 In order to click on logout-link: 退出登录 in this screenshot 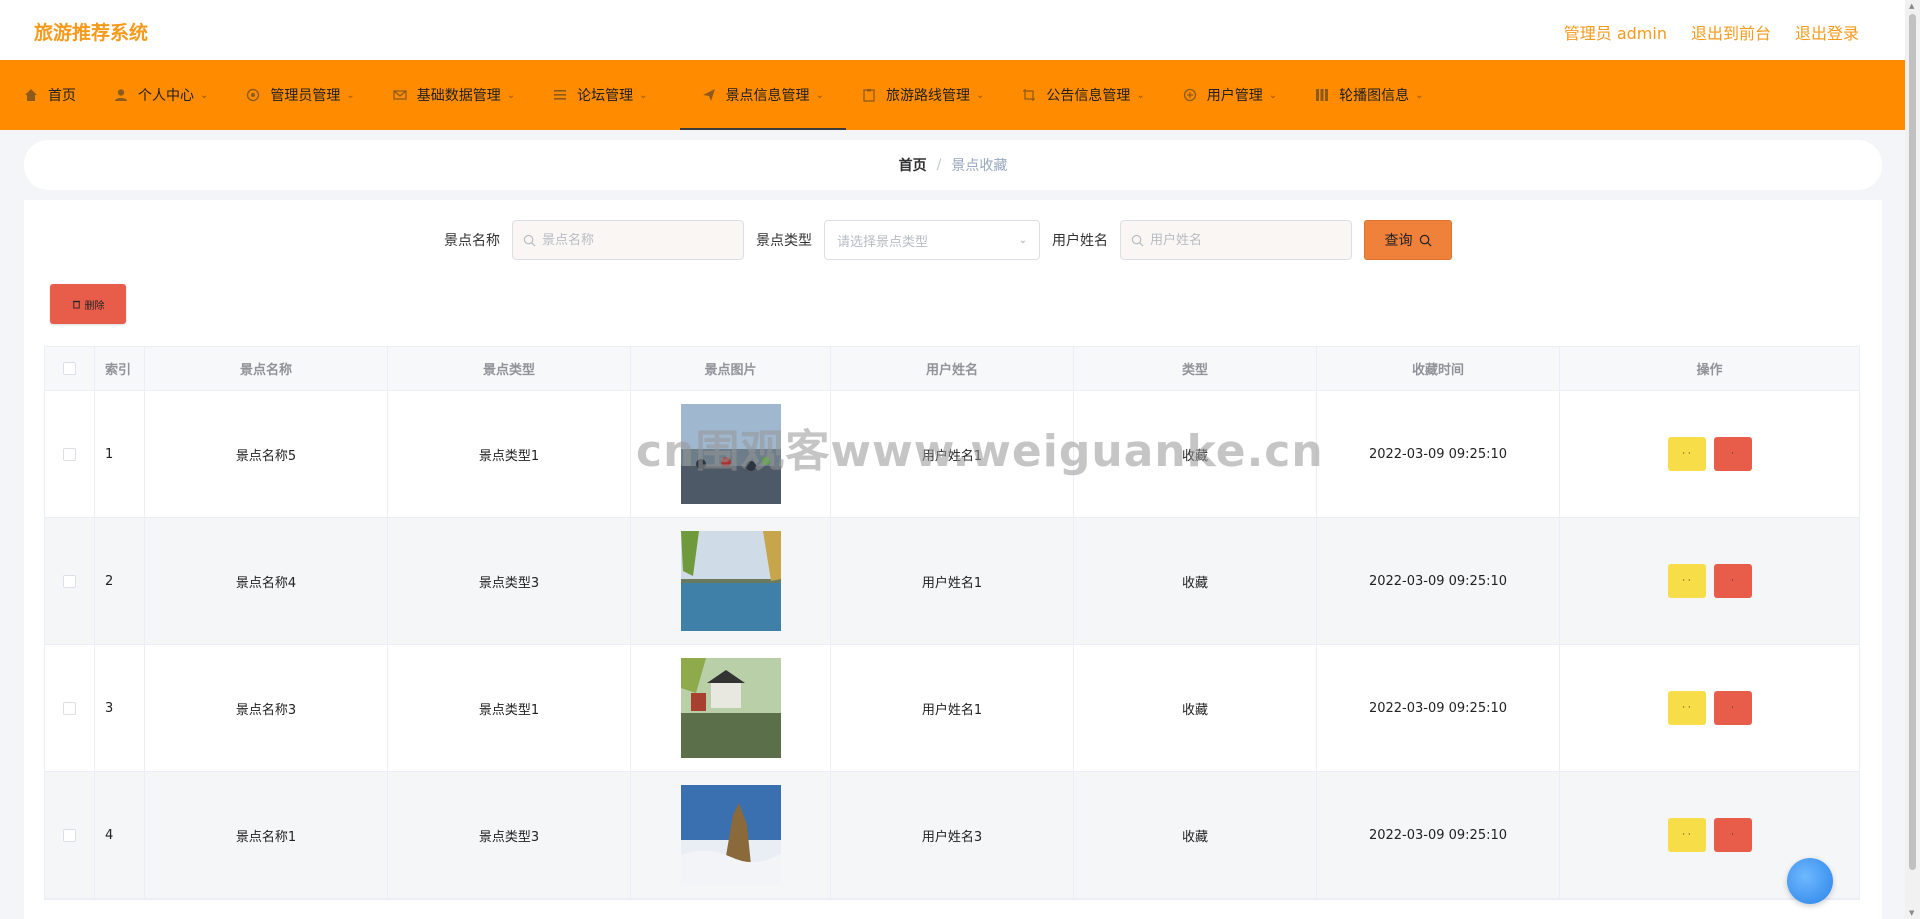, I will do `click(1827, 32)`.